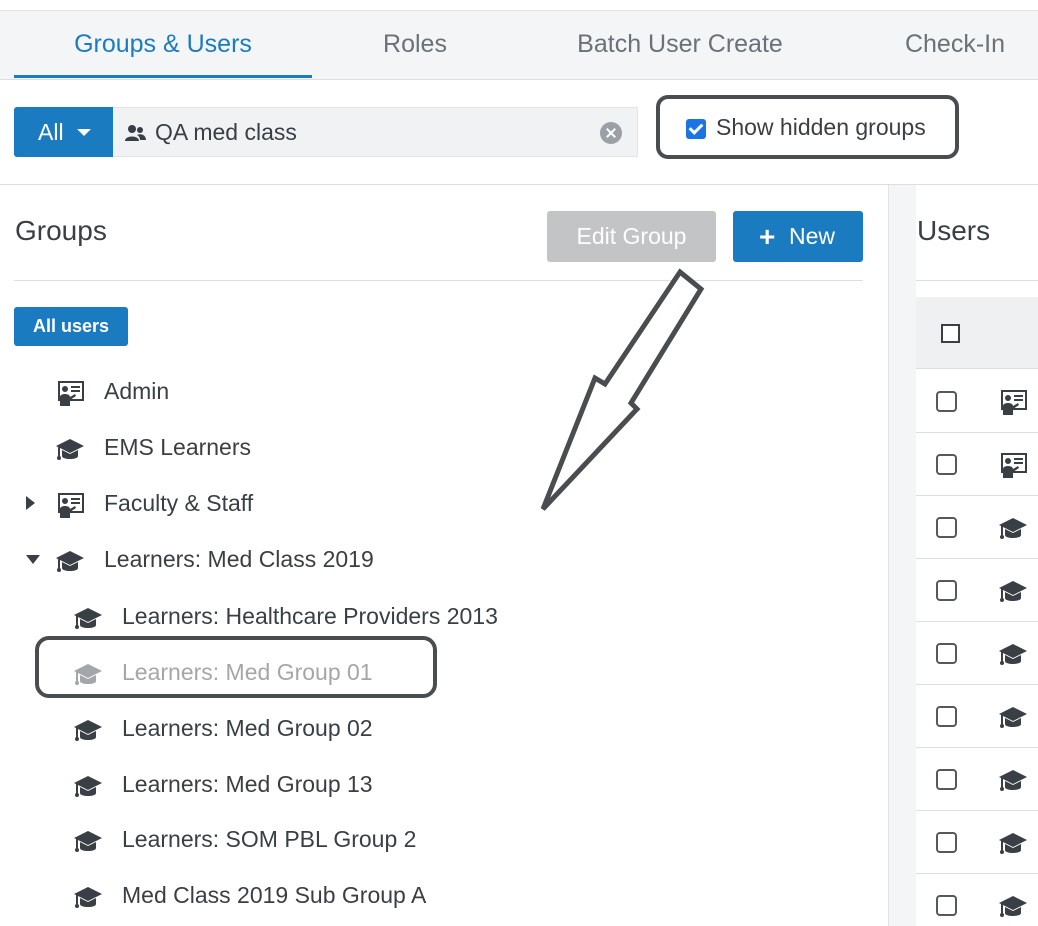 This screenshot has width=1038, height=926. What do you see at coordinates (310, 616) in the screenshot?
I see `group-tree-item-label: Learners: Healthcare Providers 2013` at bounding box center [310, 616].